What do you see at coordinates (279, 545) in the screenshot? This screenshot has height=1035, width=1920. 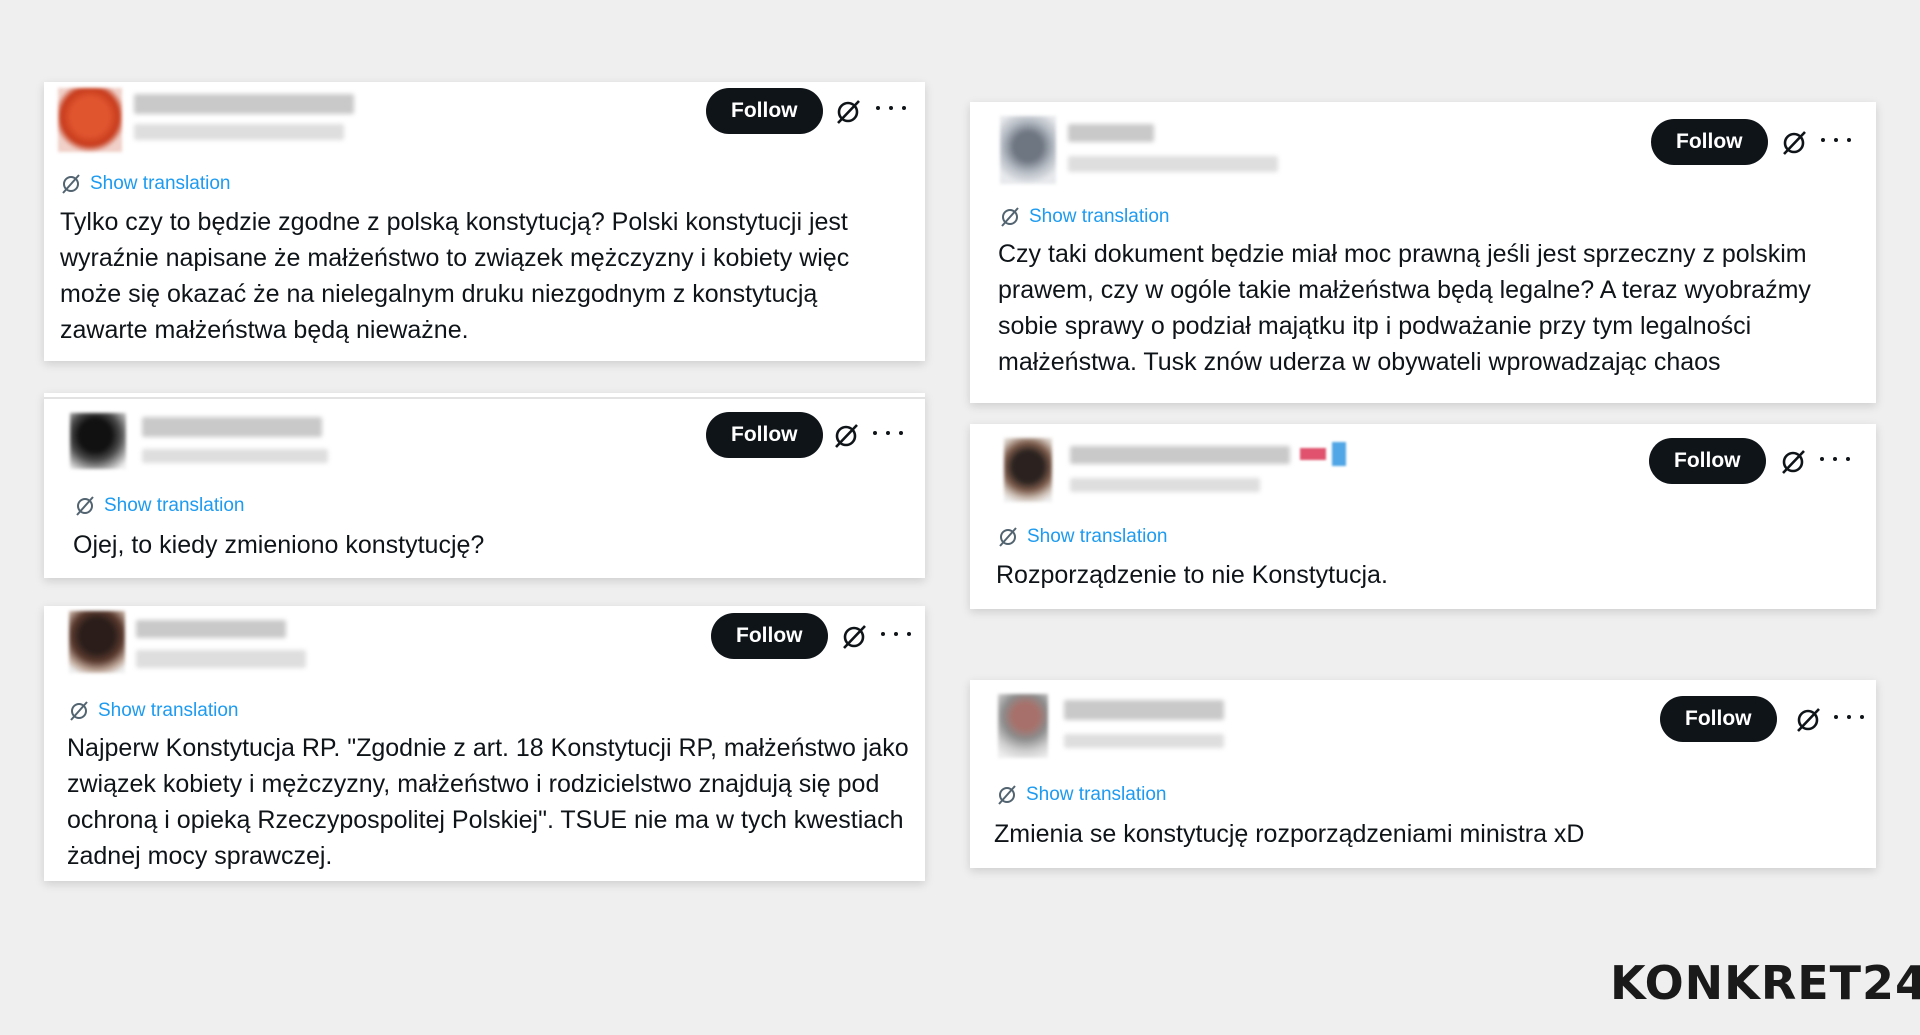 I see `post-text: Ojej, to kiedy zmieniono konstytucję?` at bounding box center [279, 545].